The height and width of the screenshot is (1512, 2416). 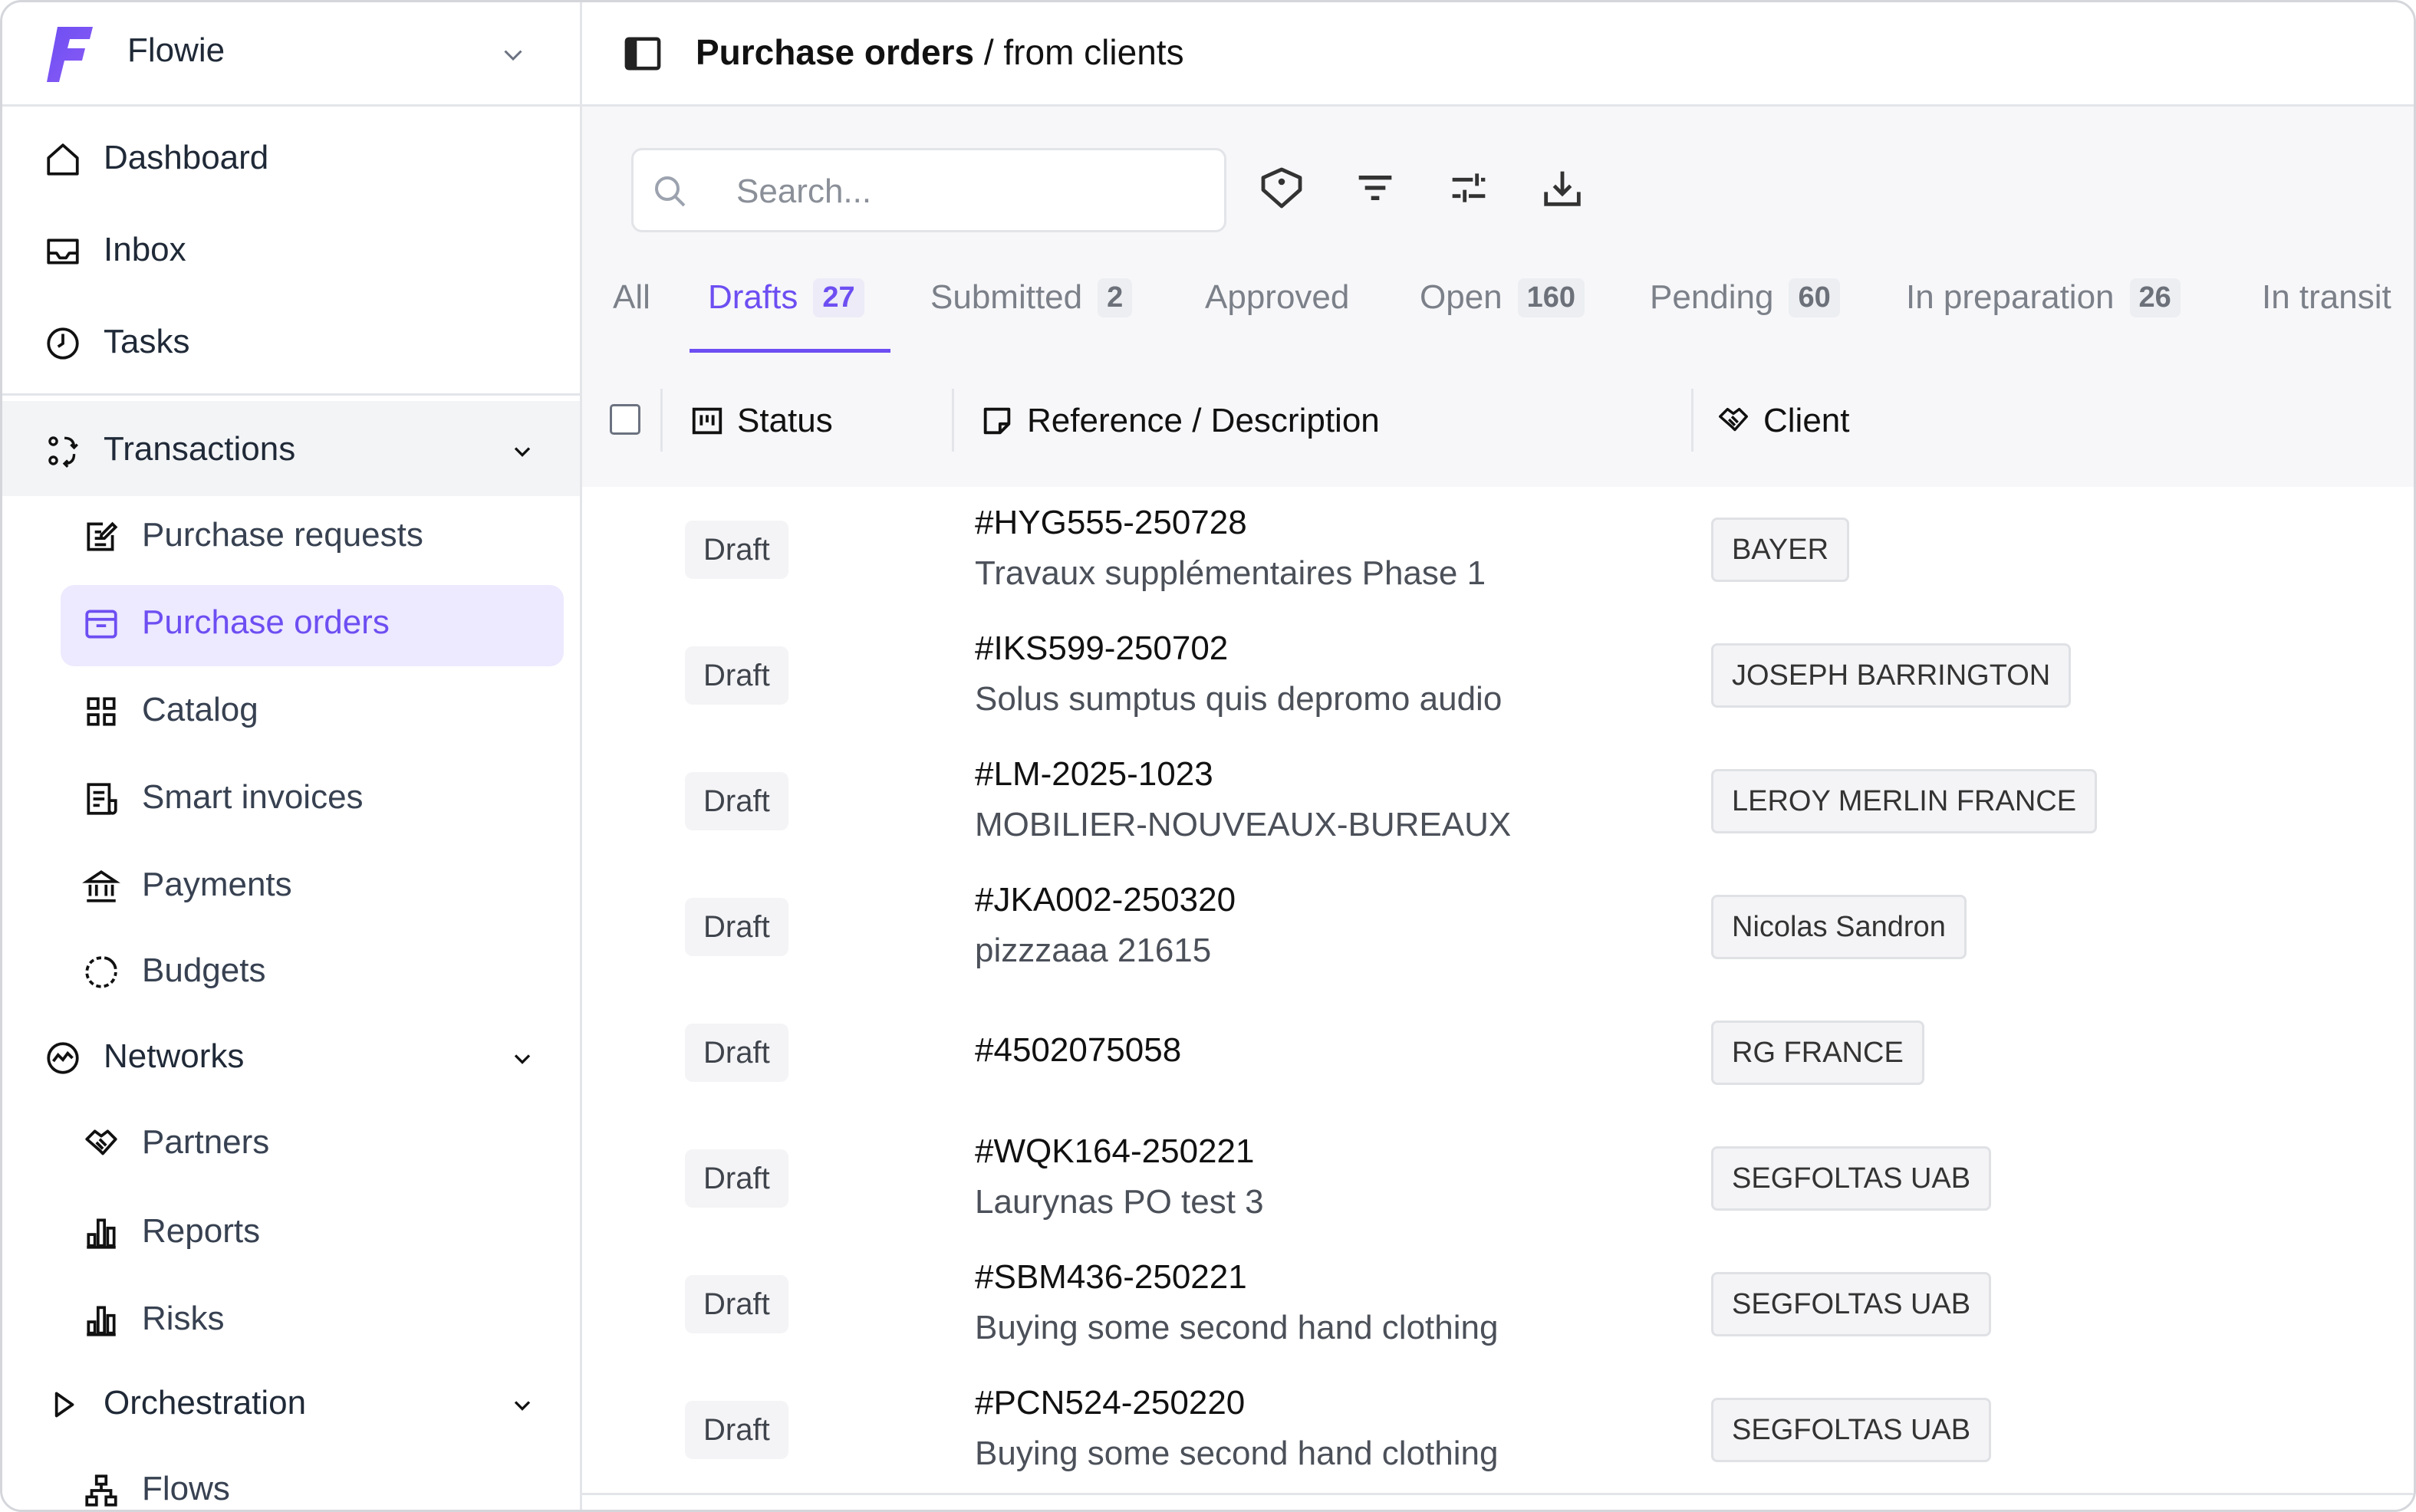 What do you see at coordinates (1006, 297) in the screenshot?
I see `tab-label: Submitted` at bounding box center [1006, 297].